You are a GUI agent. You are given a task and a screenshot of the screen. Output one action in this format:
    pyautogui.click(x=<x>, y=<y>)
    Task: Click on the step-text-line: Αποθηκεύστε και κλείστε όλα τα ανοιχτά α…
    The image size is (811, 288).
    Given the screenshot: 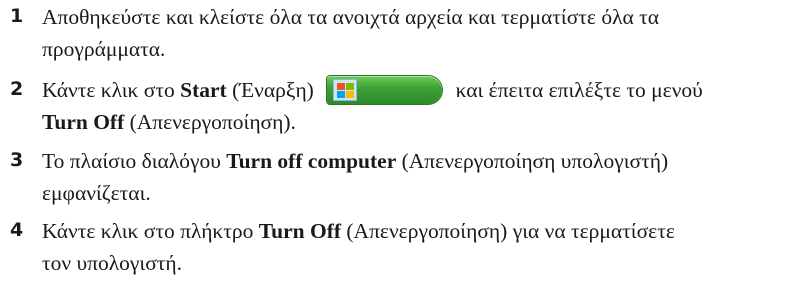 What is the action you would take?
    pyautogui.click(x=351, y=17)
    